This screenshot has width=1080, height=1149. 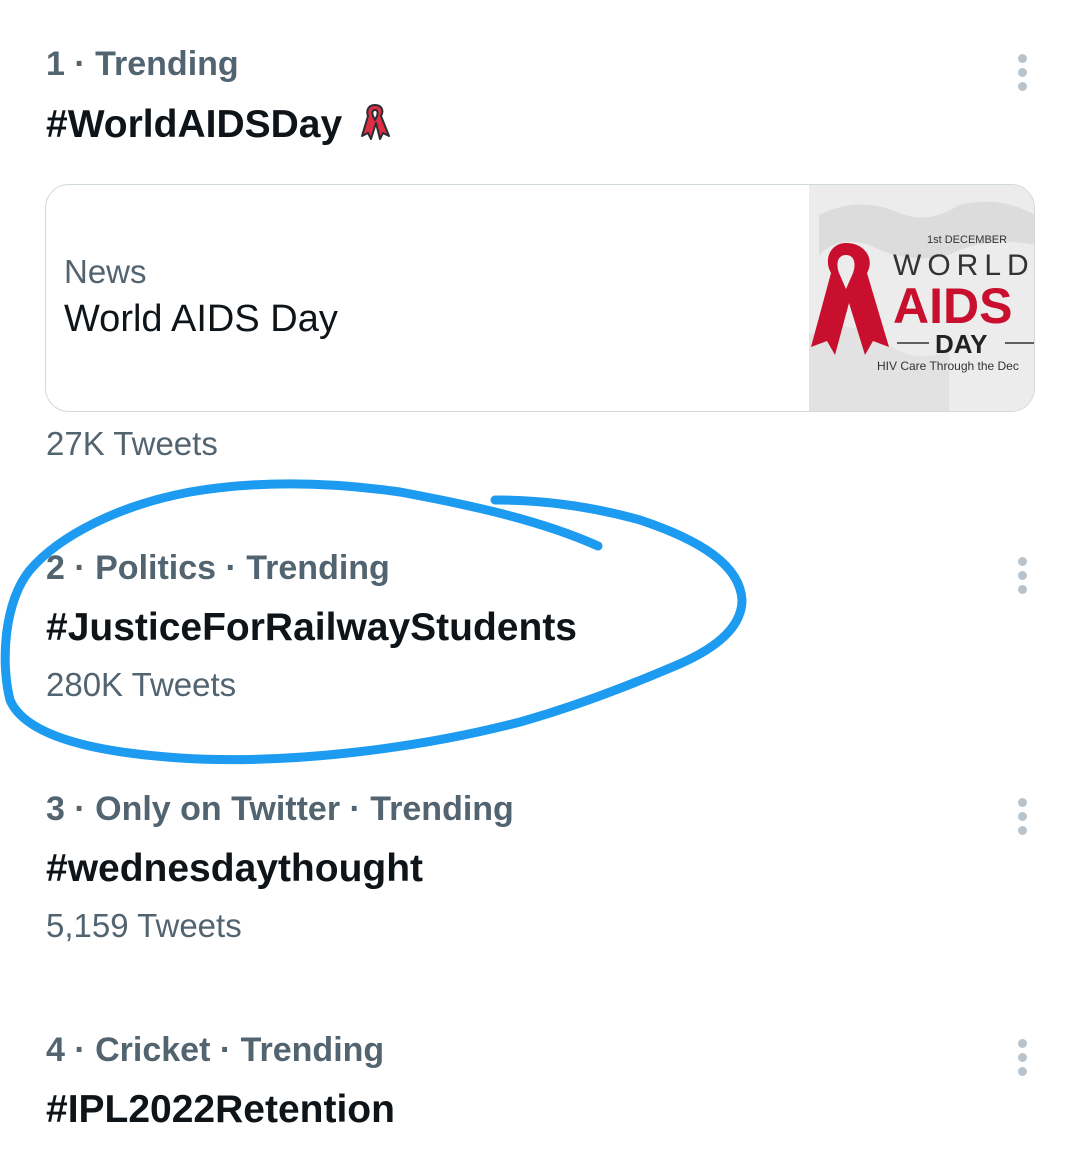 I want to click on trend-hashtag: #wednesdaythought, so click(x=234, y=869).